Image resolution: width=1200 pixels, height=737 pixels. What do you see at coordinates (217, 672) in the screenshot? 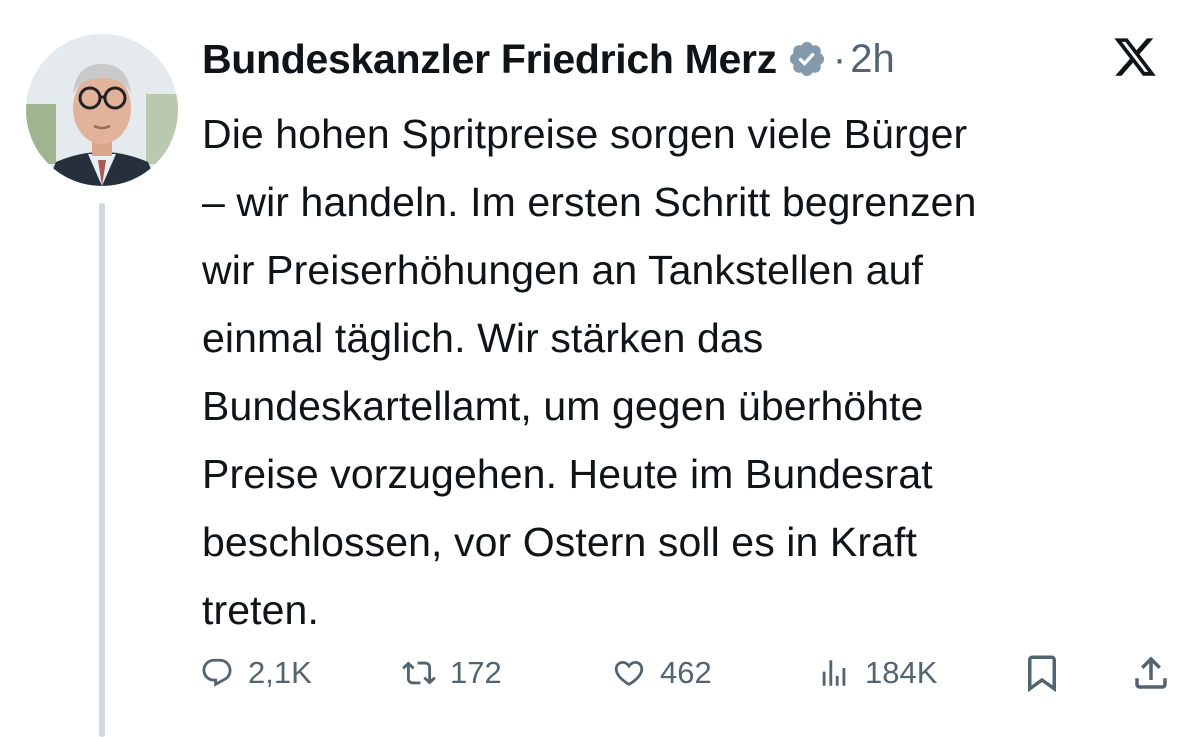
I see `reply-icon` at bounding box center [217, 672].